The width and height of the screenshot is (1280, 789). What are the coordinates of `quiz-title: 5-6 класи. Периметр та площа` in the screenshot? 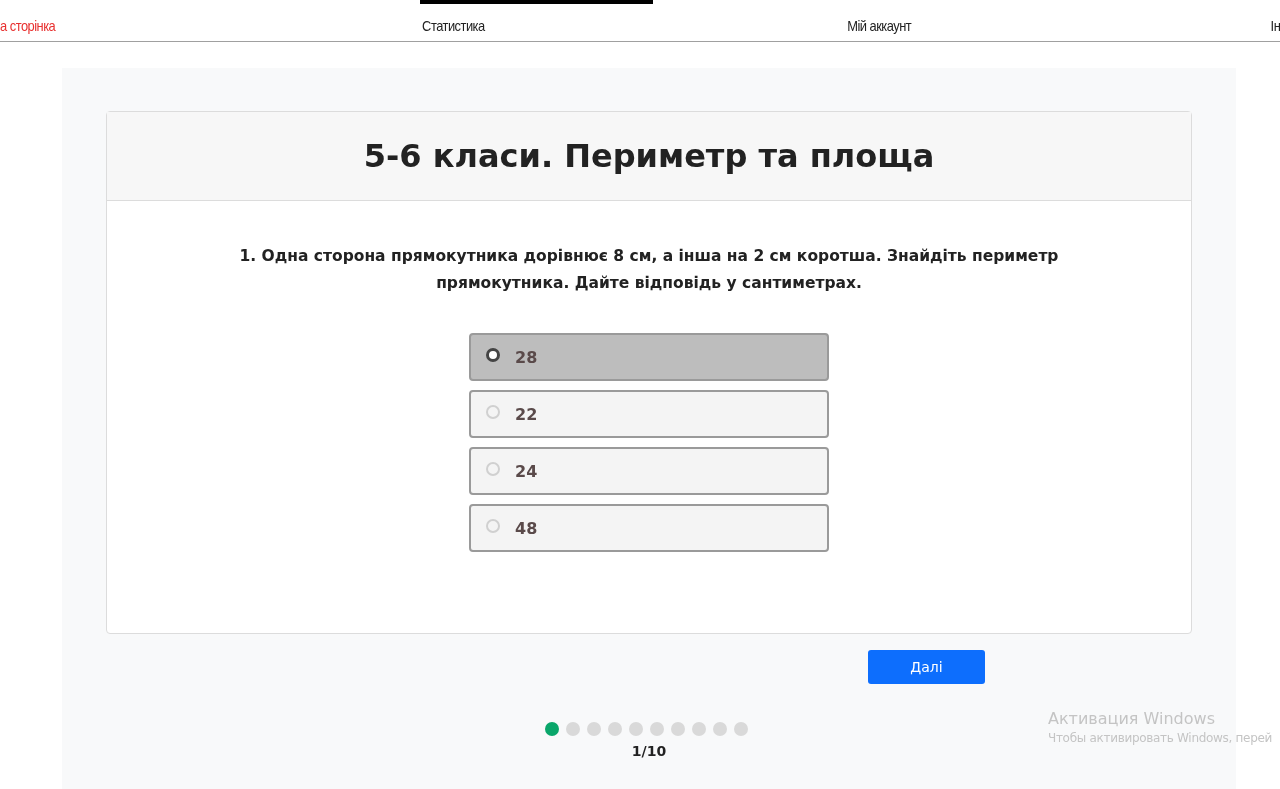 It's located at (649, 156).